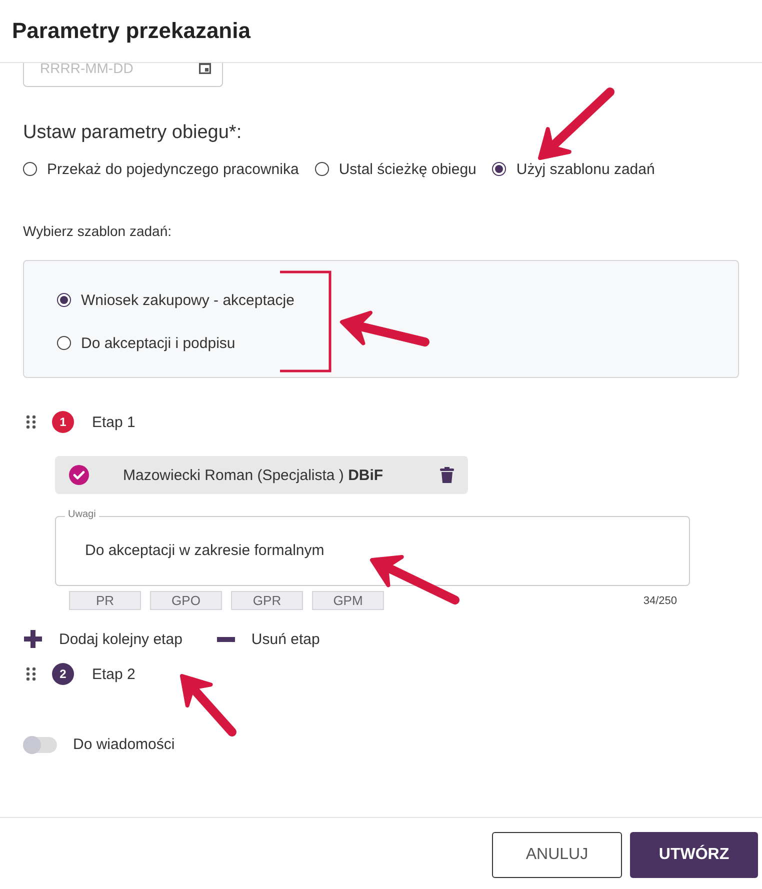 The image size is (762, 889). Describe the element at coordinates (40, 744) in the screenshot. I see `toggle-switch` at that location.